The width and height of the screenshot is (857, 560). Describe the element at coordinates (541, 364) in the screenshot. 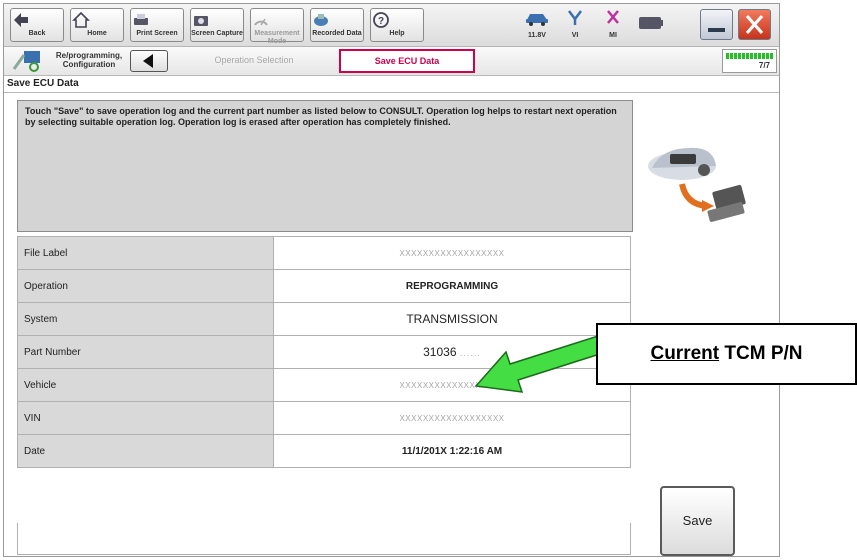

I see `green-arrow-annotation` at that location.